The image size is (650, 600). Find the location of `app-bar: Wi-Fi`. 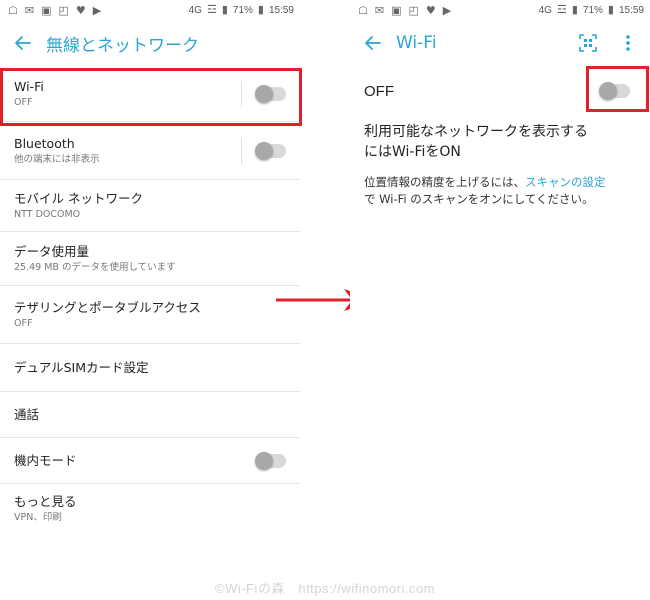

app-bar: Wi-Fi is located at coordinates (500, 43).